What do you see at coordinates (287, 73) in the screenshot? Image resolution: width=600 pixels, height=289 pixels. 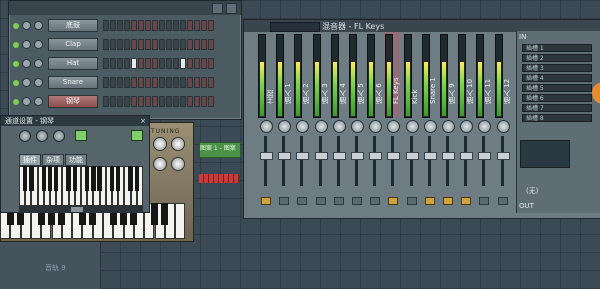 I see `track-name: 插入 1` at bounding box center [287, 73].